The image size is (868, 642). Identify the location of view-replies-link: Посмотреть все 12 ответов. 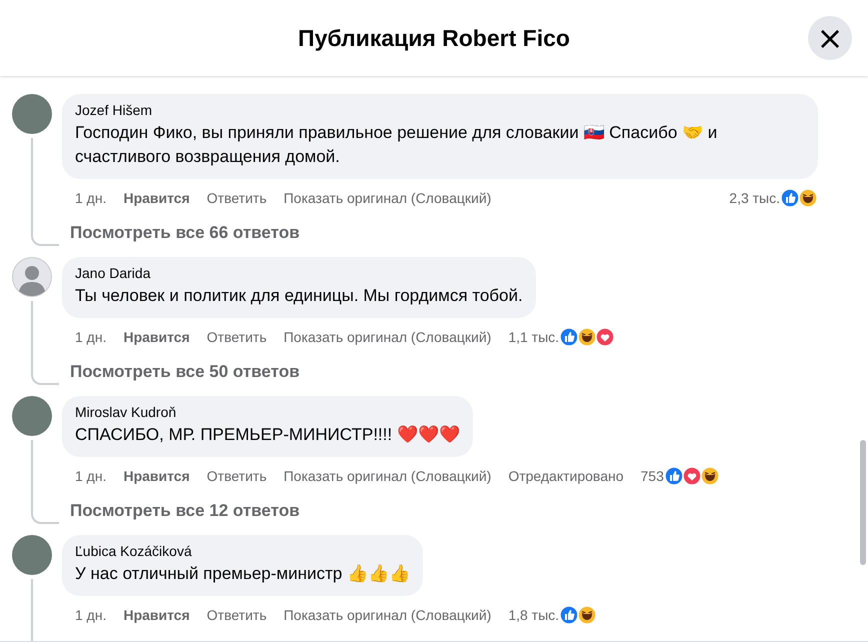
(185, 511).